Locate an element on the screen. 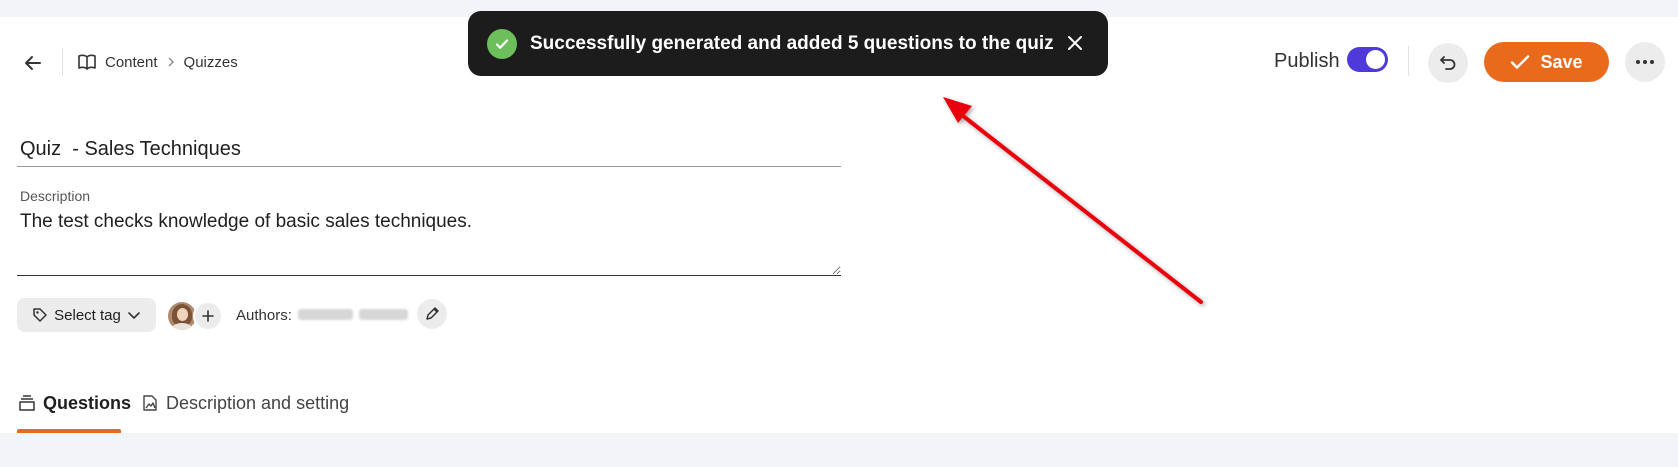  undo-icon is located at coordinates (1448, 63).